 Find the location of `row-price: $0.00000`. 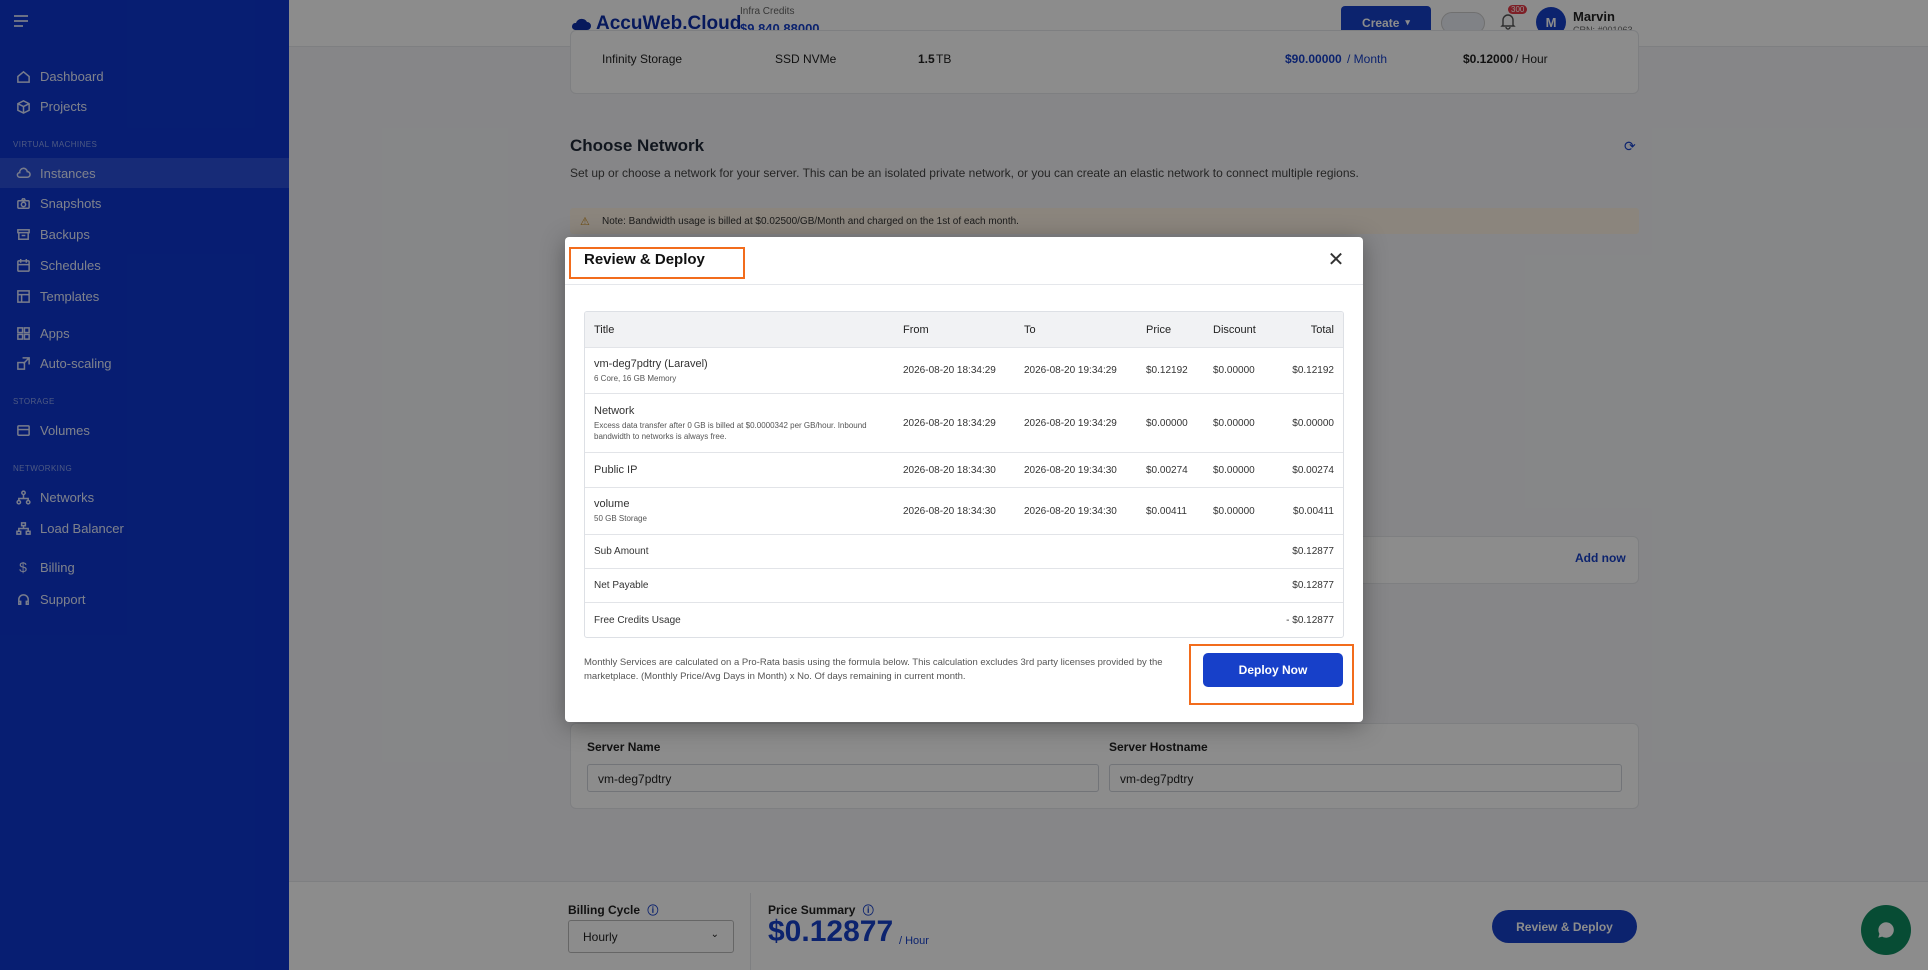

row-price: $0.00000 is located at coordinates (1167, 423).